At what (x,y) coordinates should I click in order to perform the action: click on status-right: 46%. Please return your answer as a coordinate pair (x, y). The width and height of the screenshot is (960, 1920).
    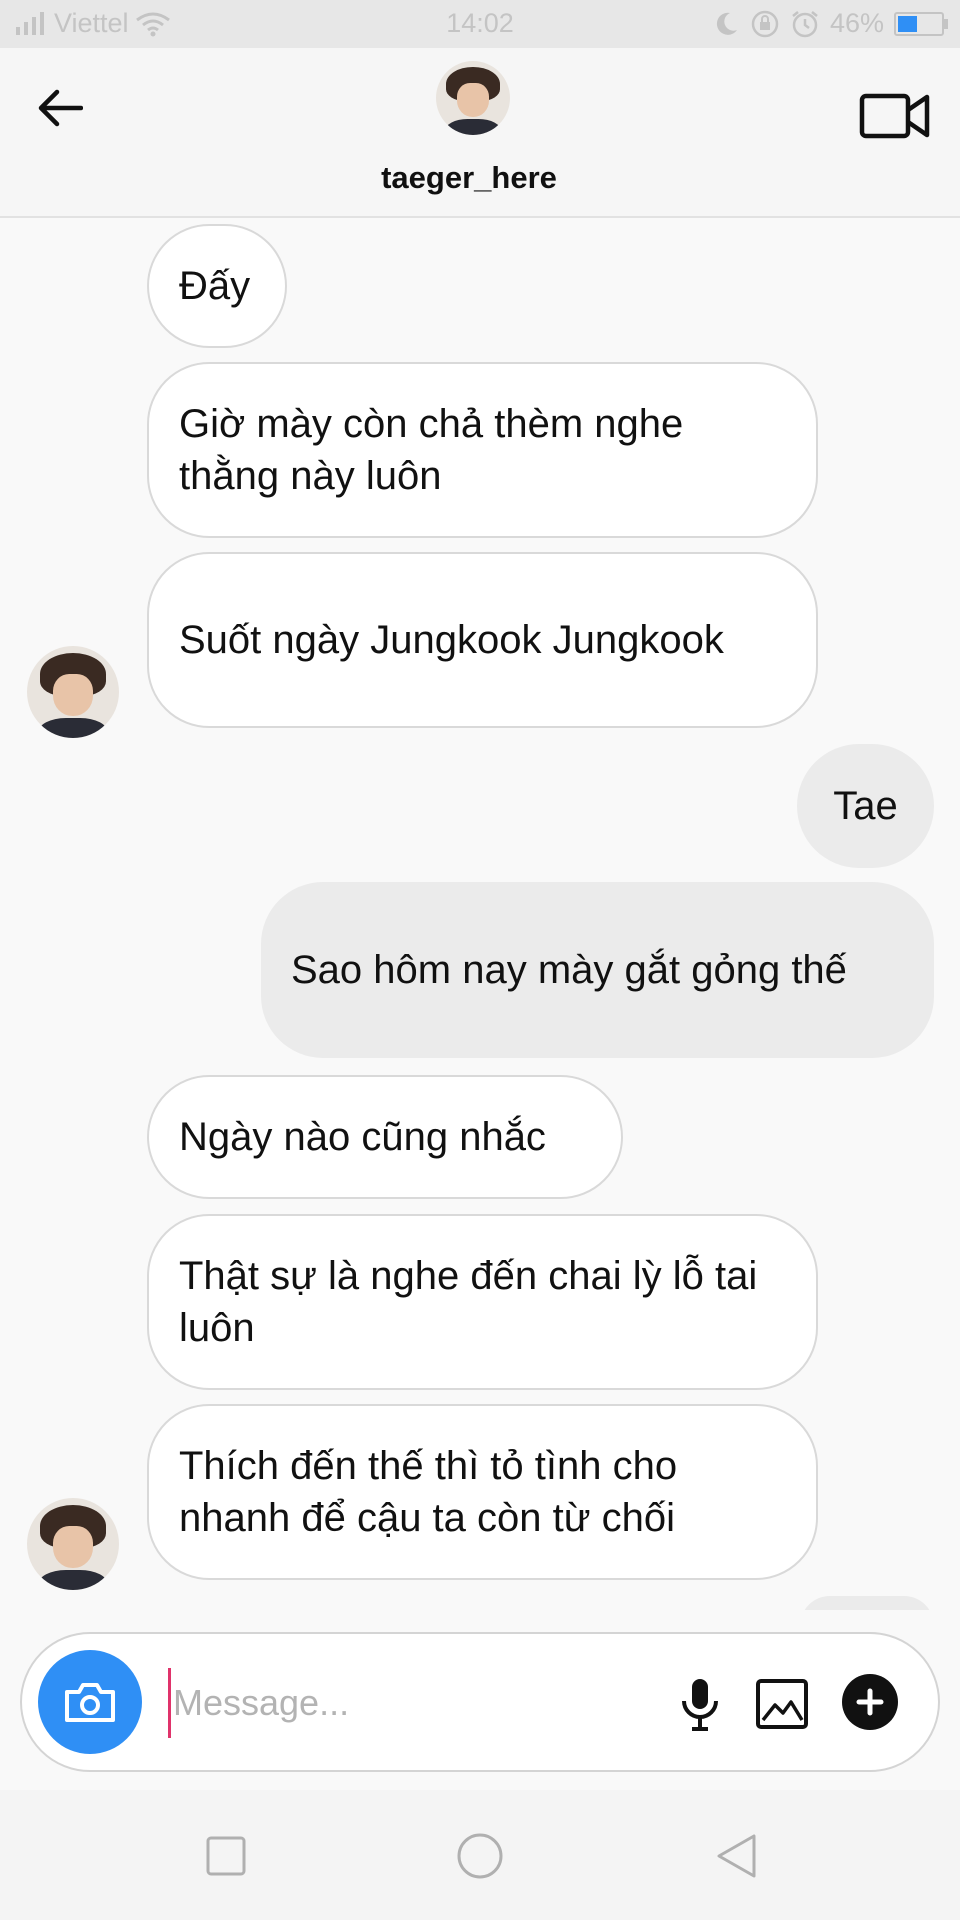
    Looking at the image, I should click on (830, 23).